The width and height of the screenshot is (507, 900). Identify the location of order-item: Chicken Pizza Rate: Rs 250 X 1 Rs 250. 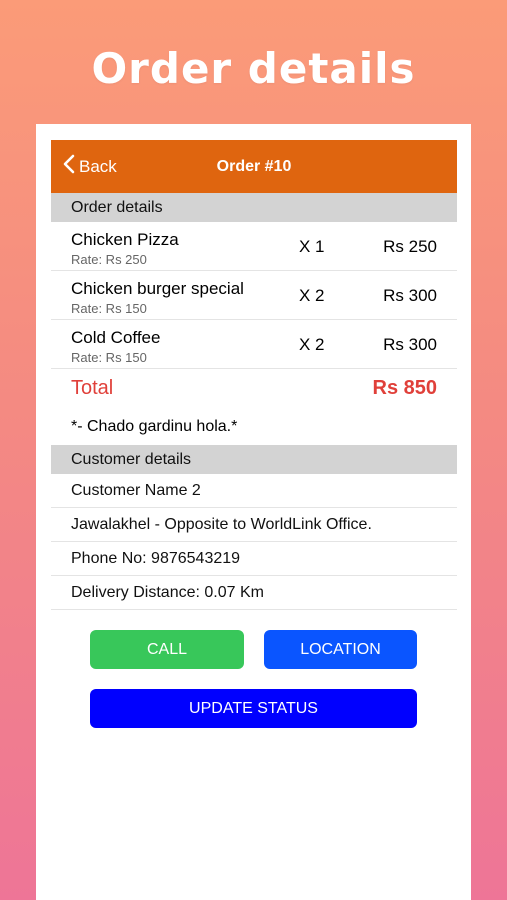
(254, 246).